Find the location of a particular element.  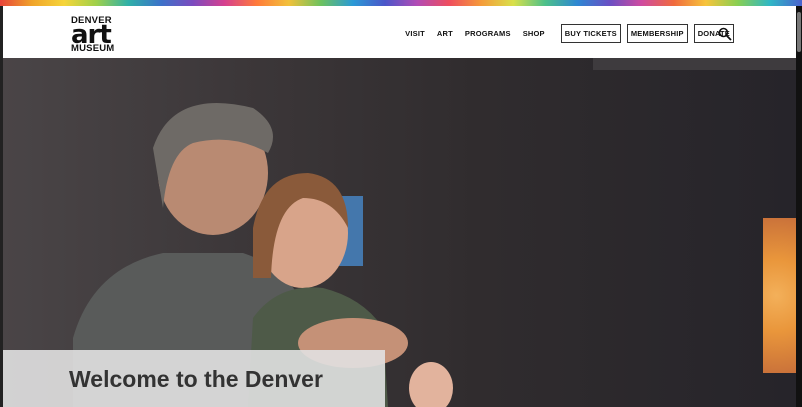

buy-tickets-button: BUY TICKETS is located at coordinates (590, 33).